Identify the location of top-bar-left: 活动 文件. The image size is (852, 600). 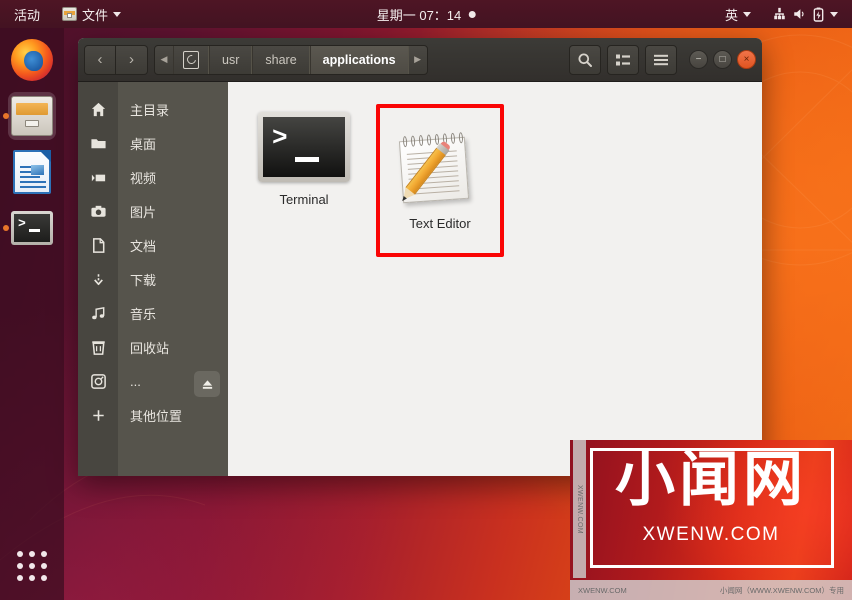
(62, 14).